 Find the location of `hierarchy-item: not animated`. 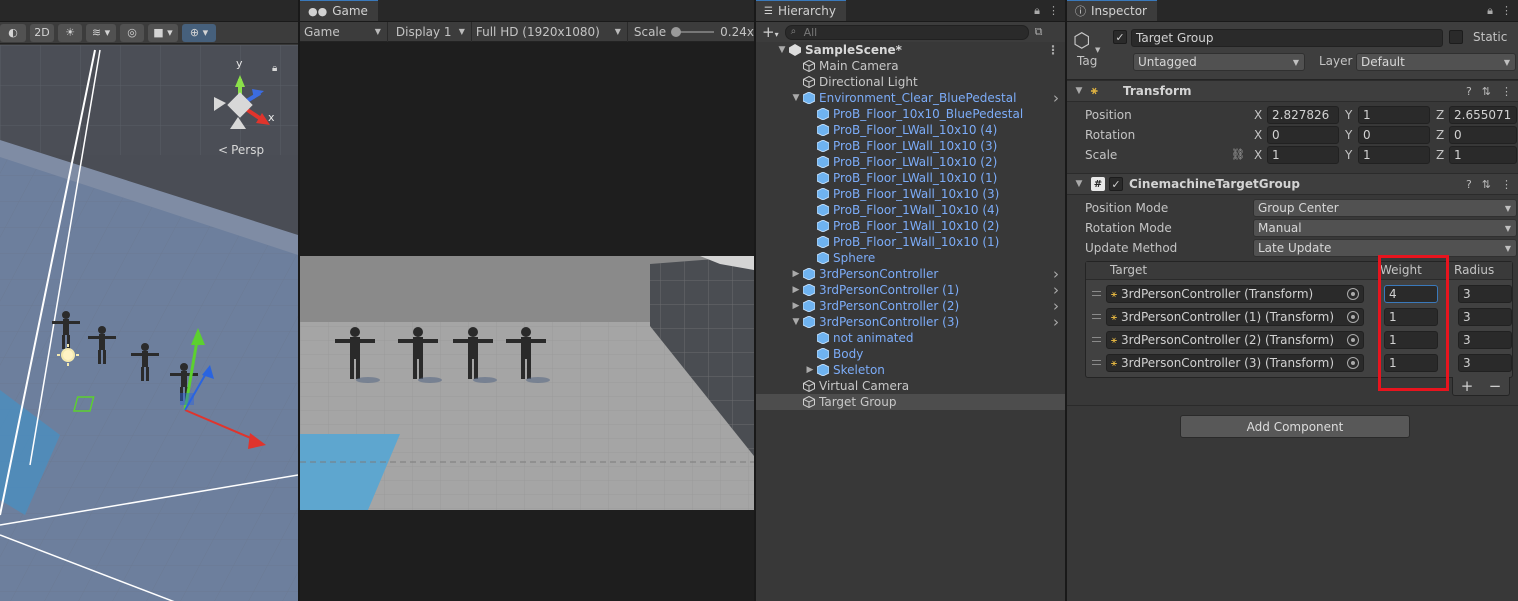

hierarchy-item: not animated is located at coordinates (910, 338).